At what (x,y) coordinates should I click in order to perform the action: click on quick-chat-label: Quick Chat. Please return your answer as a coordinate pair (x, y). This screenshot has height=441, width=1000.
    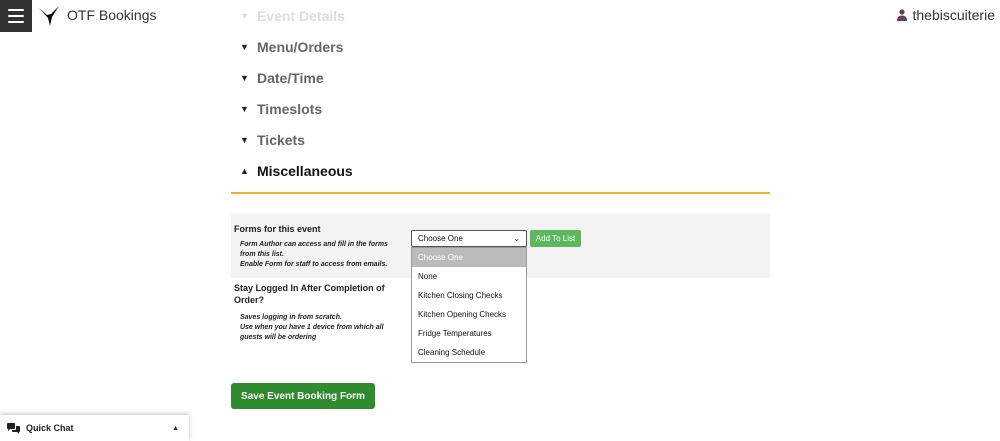
    Looking at the image, I should click on (50, 428).